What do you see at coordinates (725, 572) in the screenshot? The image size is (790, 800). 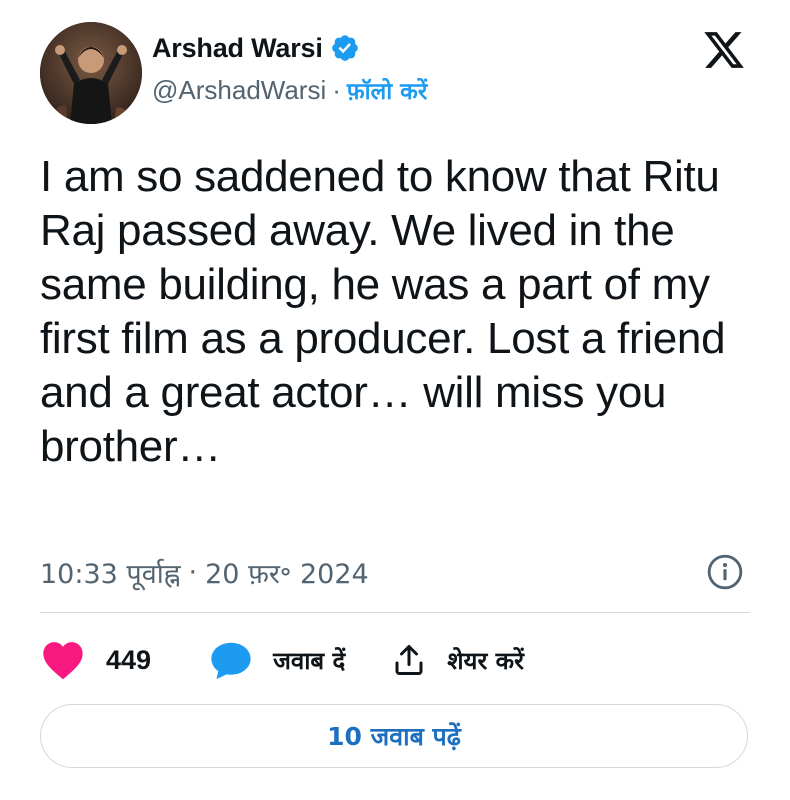 I see `info-icon` at bounding box center [725, 572].